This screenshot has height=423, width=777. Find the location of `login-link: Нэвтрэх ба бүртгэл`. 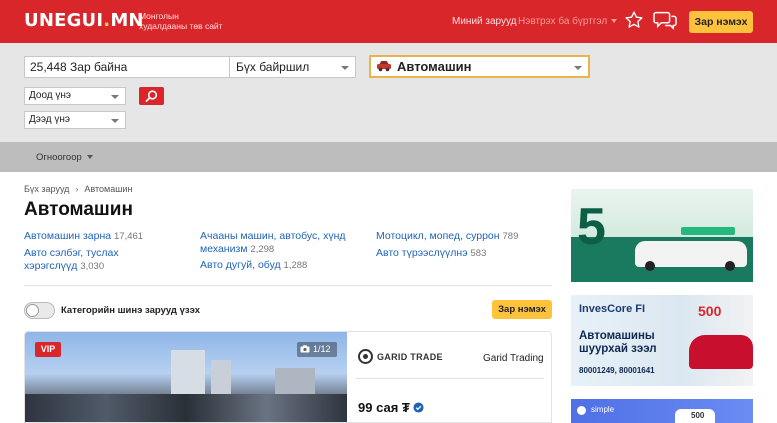

login-link: Нэвтрэх ба бүртгэл is located at coordinates (568, 21).